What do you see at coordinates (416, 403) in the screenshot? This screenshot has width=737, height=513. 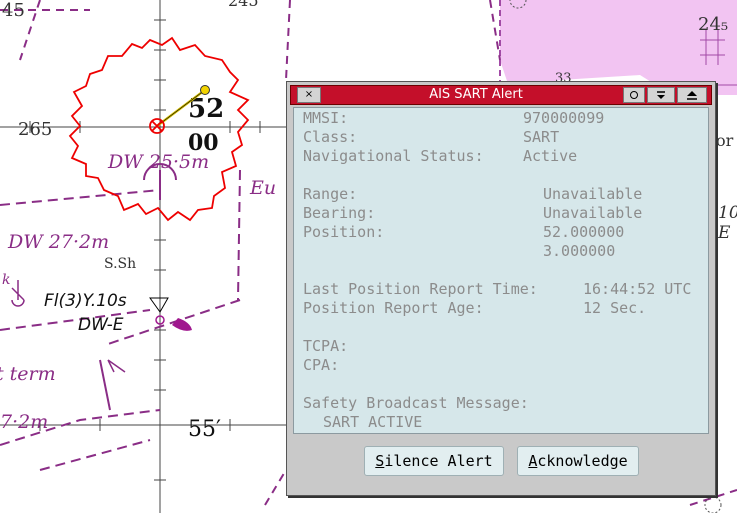 I see `safety-message-label: Safety Broadcast Message:` at bounding box center [416, 403].